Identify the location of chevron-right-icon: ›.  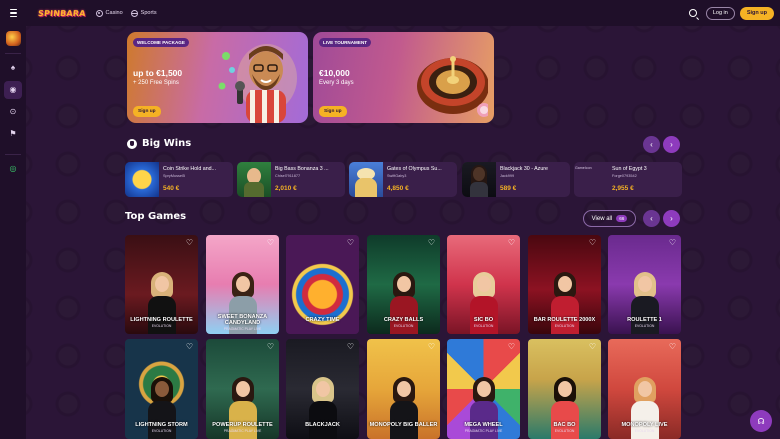
(671, 144).